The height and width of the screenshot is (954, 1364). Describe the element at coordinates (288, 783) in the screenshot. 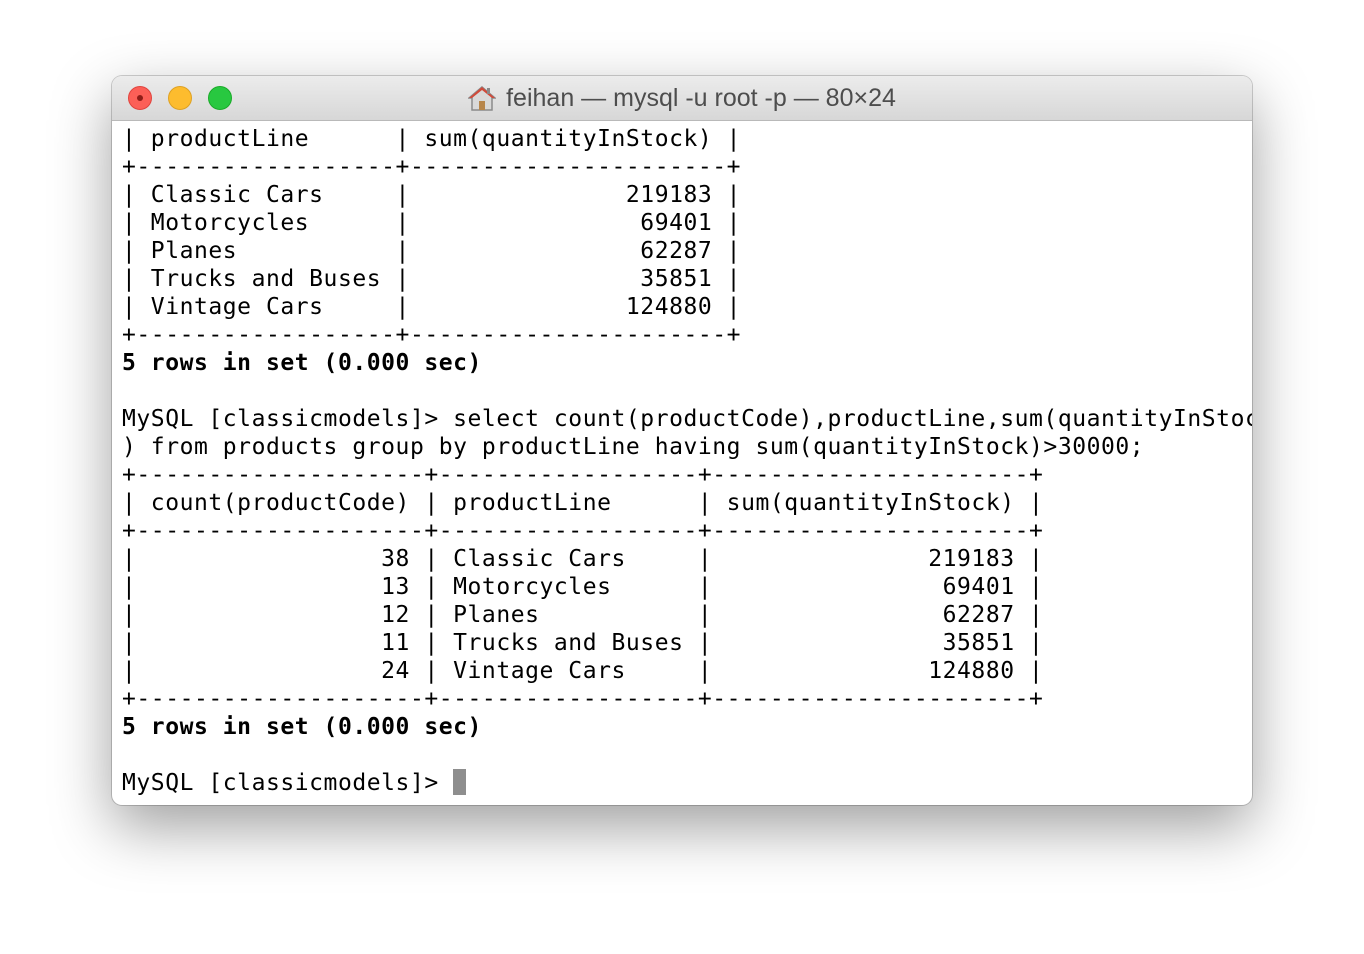

I see `prompt-text: MySQL [classicmodels]>` at that location.